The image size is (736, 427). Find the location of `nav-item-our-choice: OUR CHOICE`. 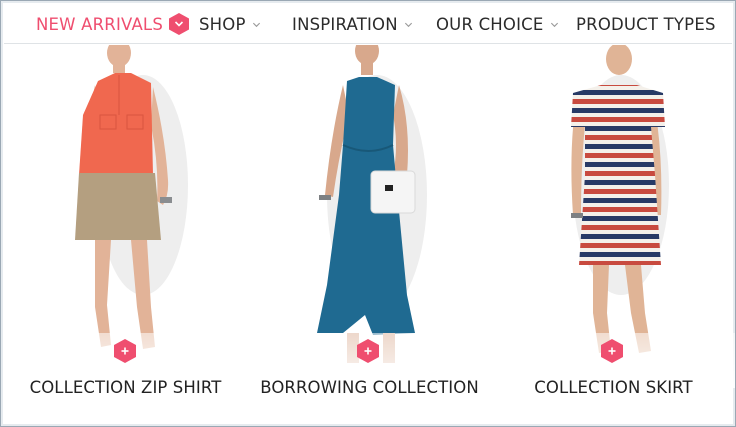

nav-item-our-choice: OUR CHOICE is located at coordinates (497, 24).